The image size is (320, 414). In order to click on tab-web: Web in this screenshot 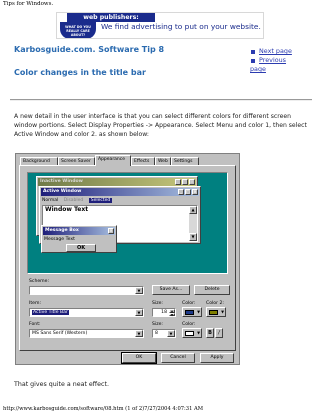, I will do `click(163, 161)`.